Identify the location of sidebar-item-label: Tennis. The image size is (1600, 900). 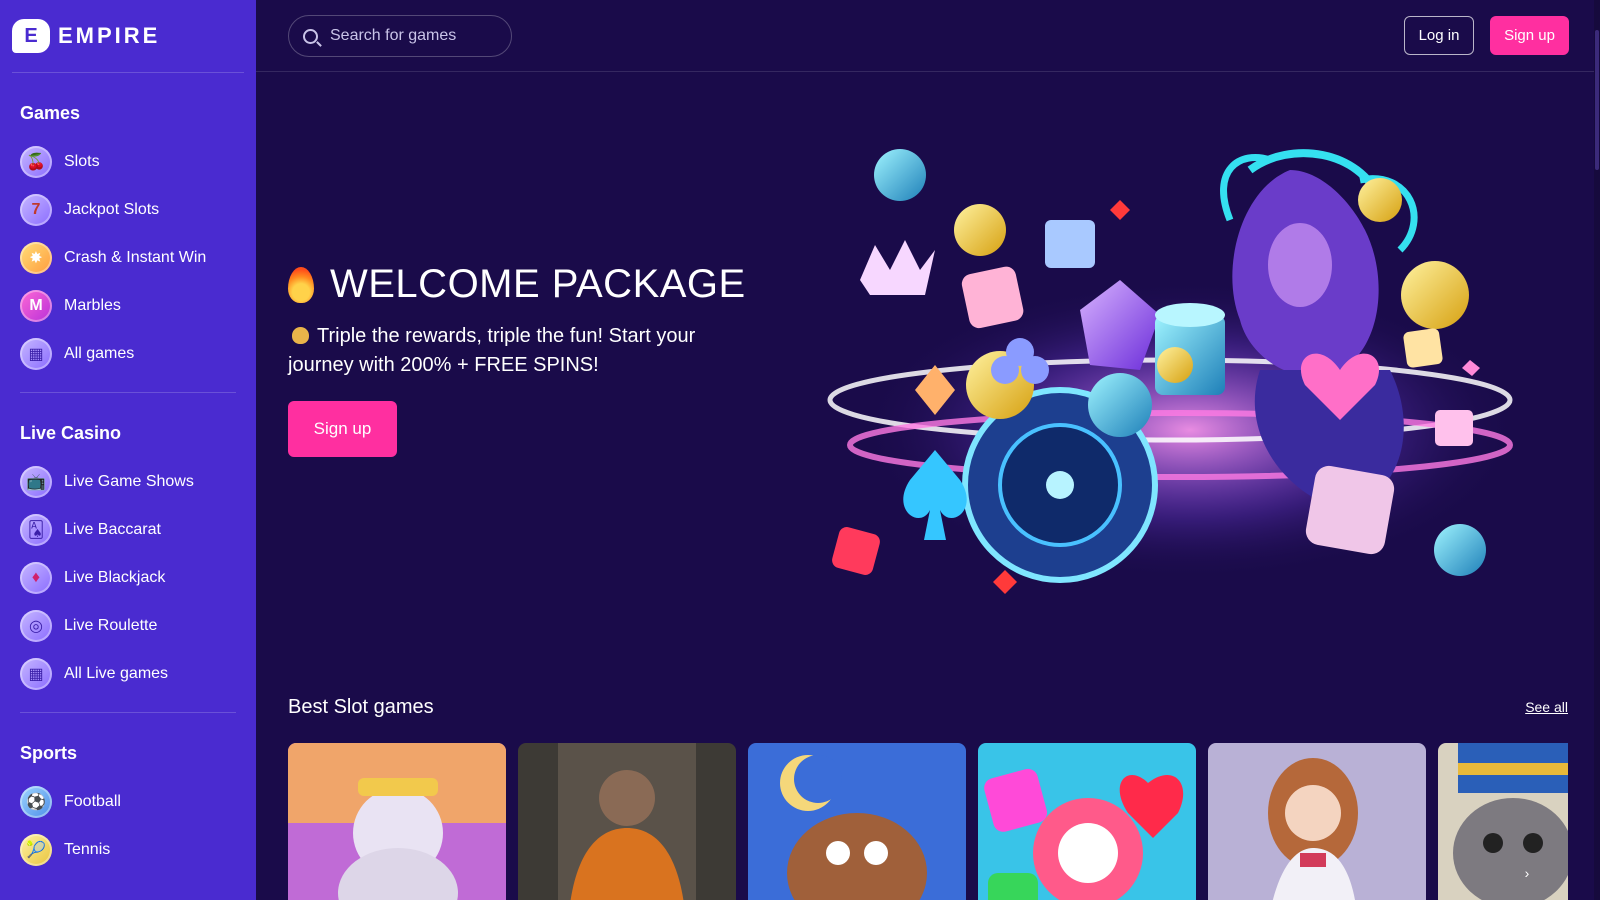
(87, 849).